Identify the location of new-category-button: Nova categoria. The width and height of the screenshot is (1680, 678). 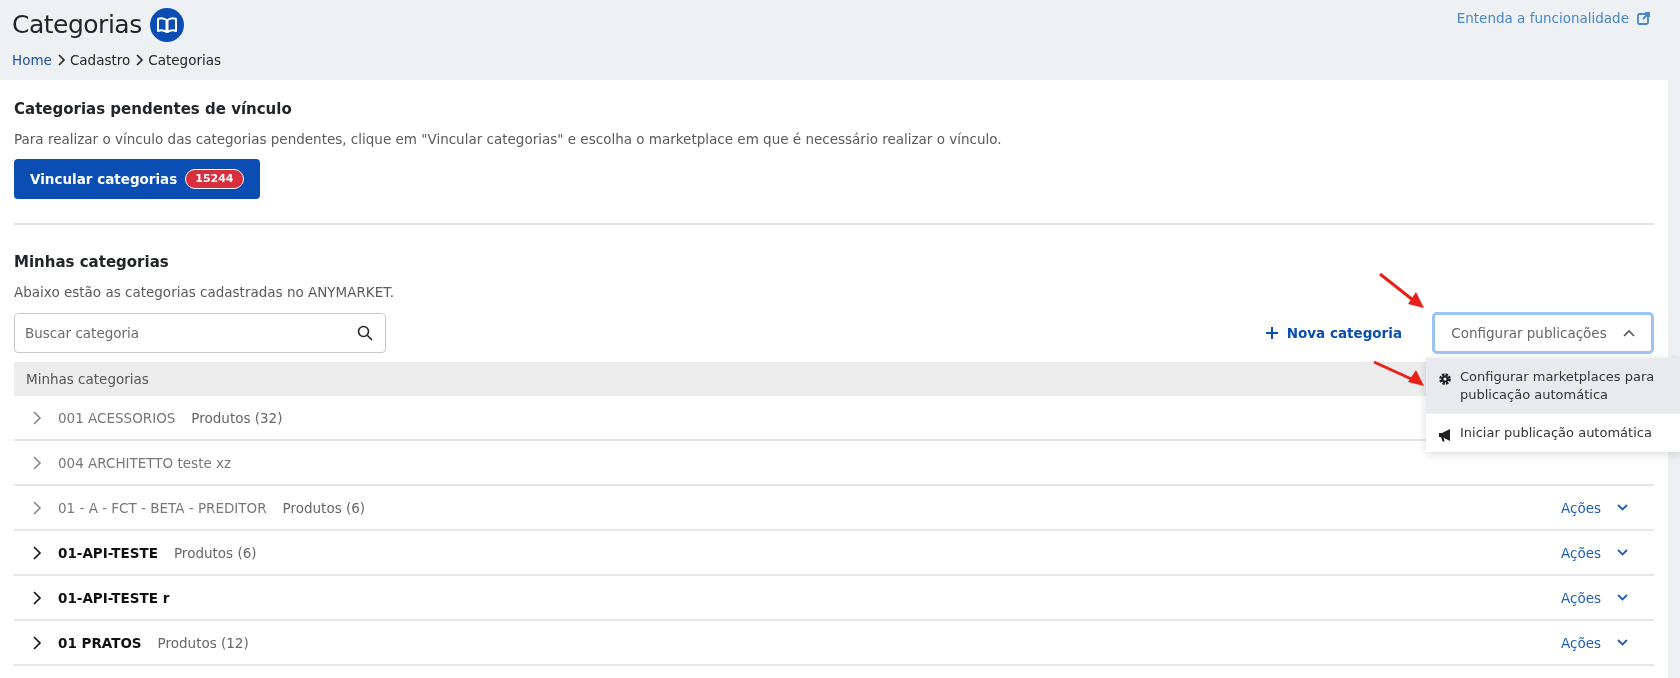
(1333, 333).